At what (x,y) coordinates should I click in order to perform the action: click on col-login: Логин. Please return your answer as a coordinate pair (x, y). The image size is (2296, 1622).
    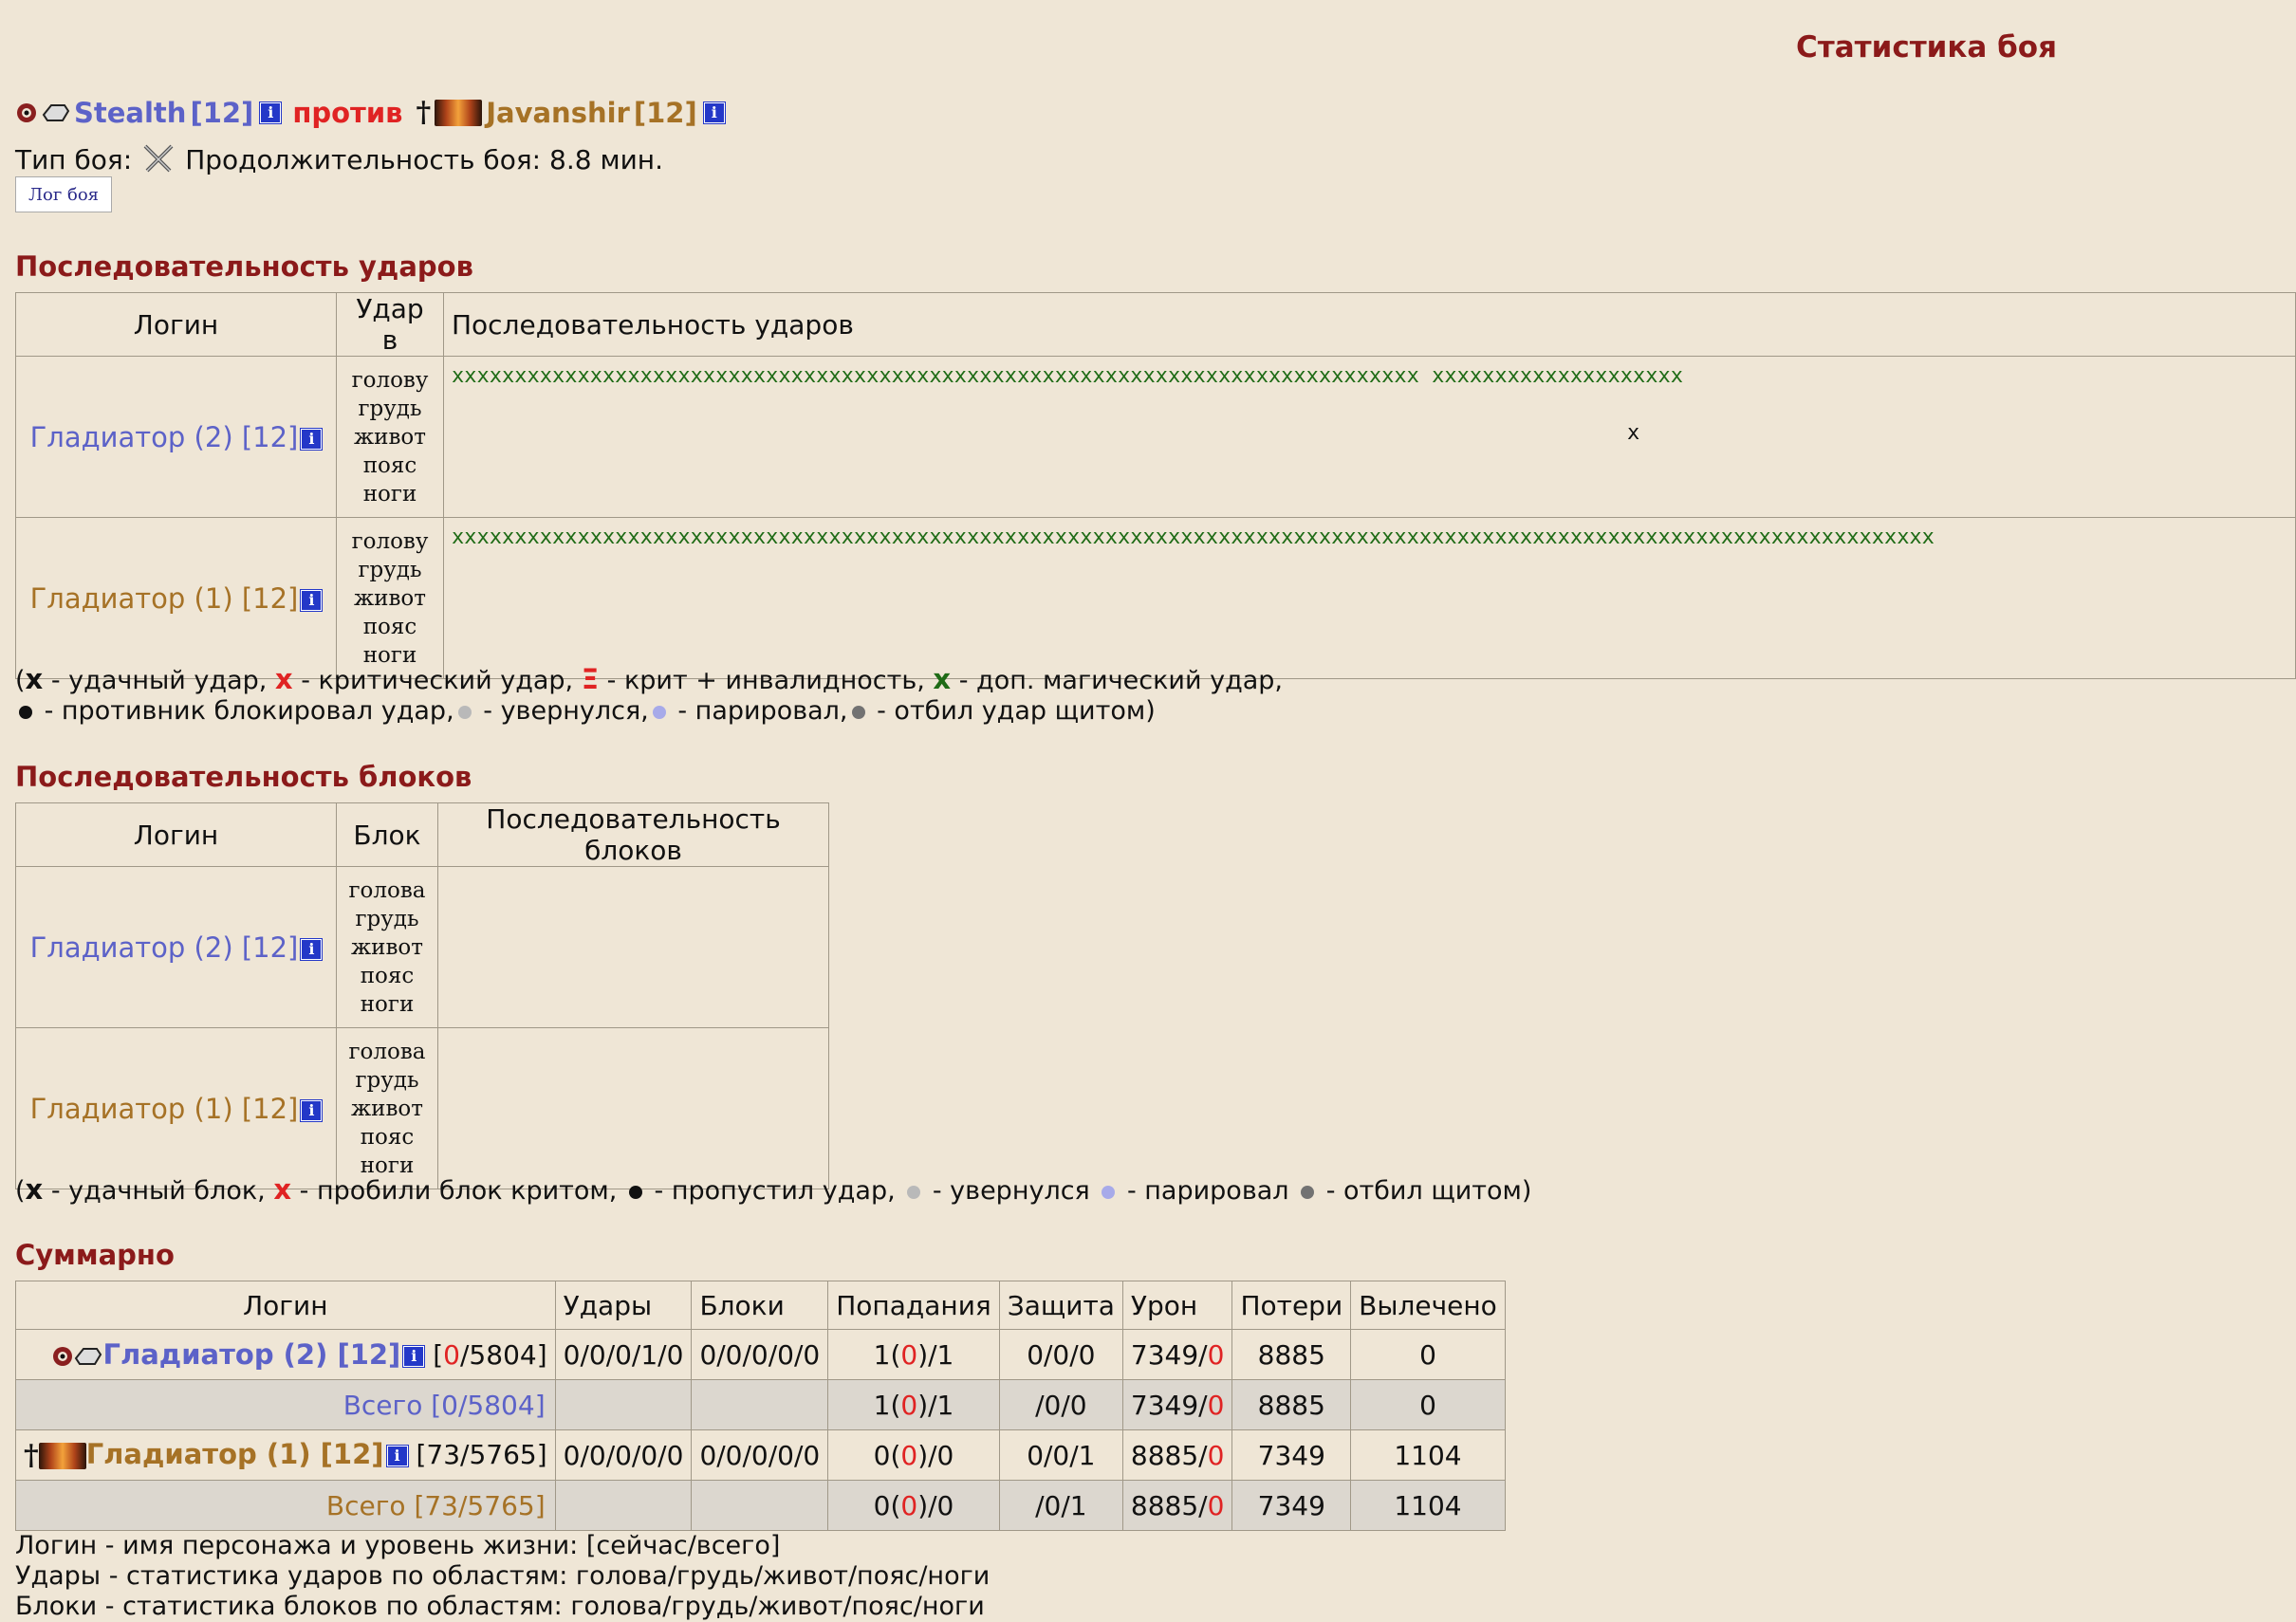
    Looking at the image, I should click on (285, 1306).